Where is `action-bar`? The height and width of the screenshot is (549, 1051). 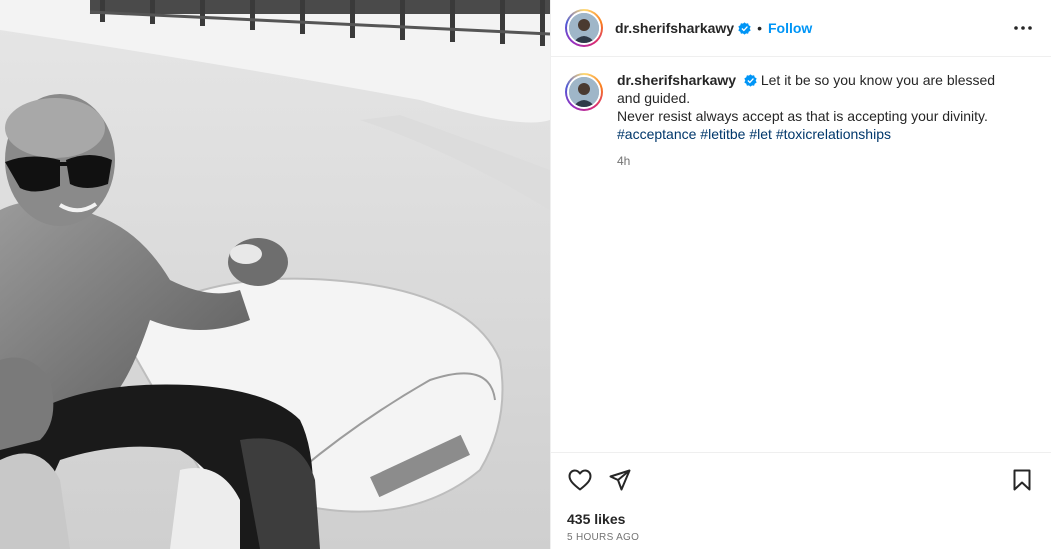 action-bar is located at coordinates (801, 480).